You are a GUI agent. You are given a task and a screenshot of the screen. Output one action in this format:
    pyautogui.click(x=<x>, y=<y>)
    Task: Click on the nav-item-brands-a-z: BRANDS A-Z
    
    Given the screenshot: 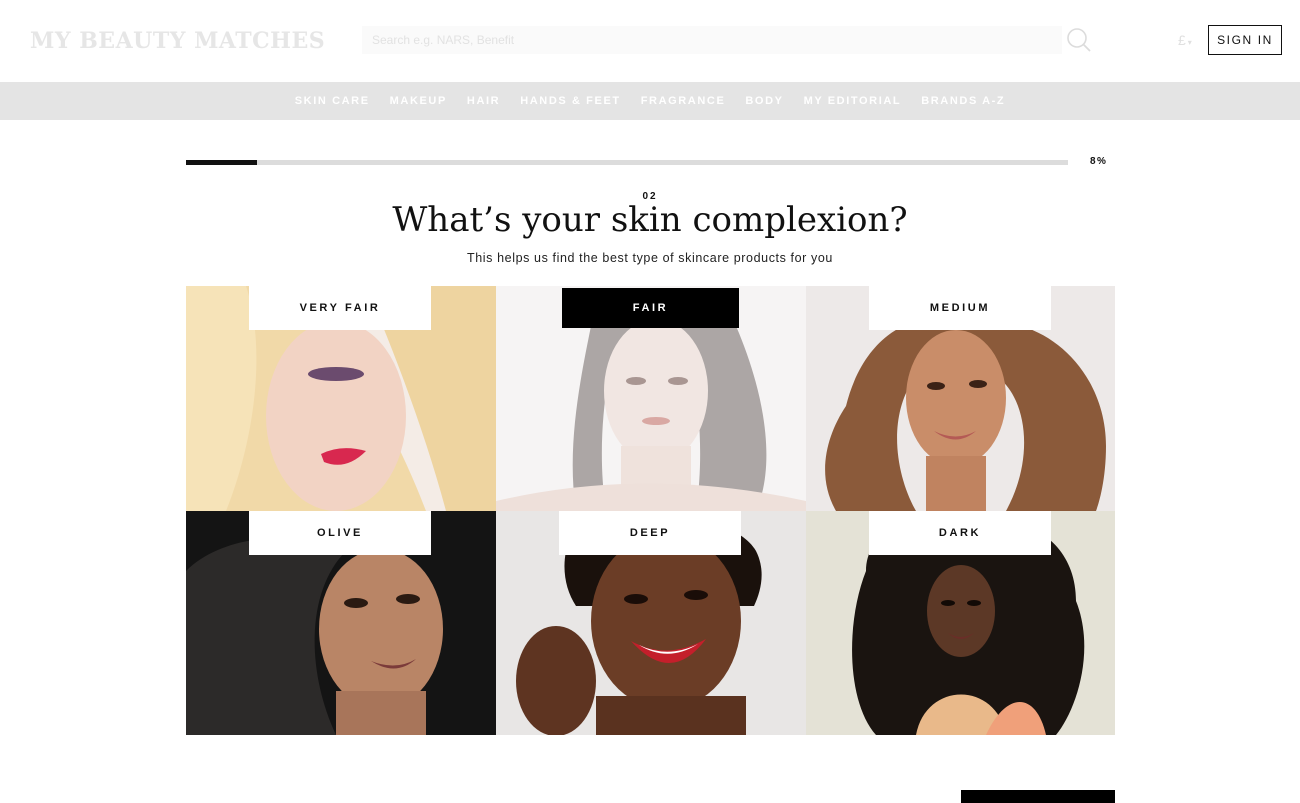 What is the action you would take?
    pyautogui.click(x=963, y=101)
    